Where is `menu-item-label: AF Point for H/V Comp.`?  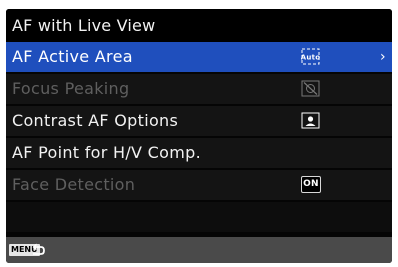 menu-item-label: AF Point for H/V Comp. is located at coordinates (106, 152).